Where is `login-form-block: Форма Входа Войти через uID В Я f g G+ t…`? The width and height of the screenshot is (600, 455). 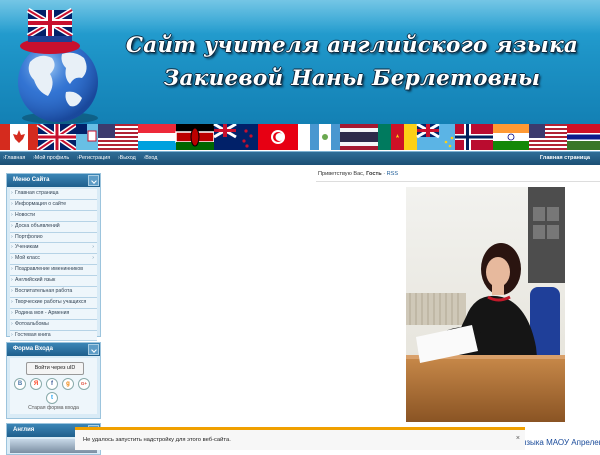
login-form-block: Форма Входа Войти через uID В Я f g G+ t… is located at coordinates (53, 380).